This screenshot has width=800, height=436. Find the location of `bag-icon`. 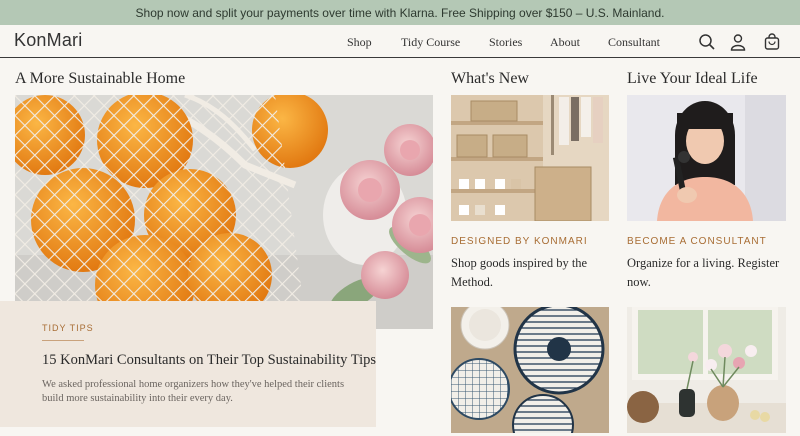

bag-icon is located at coordinates (772, 42).